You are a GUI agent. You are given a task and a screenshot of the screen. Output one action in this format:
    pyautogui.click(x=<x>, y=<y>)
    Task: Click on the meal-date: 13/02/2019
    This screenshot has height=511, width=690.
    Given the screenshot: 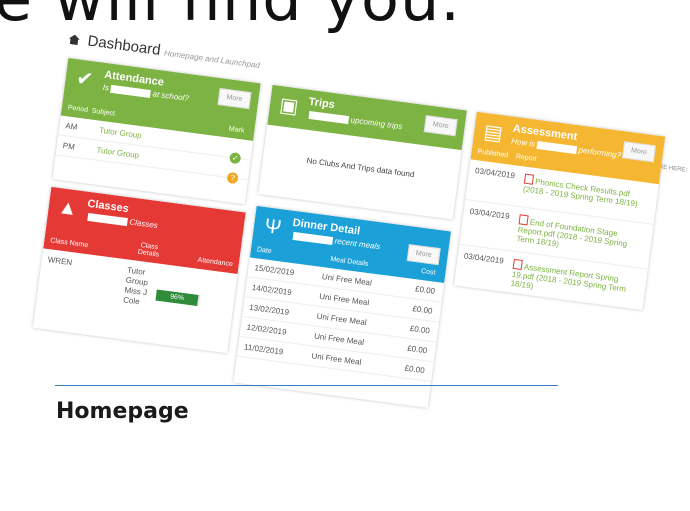 What is the action you would take?
    pyautogui.click(x=269, y=309)
    